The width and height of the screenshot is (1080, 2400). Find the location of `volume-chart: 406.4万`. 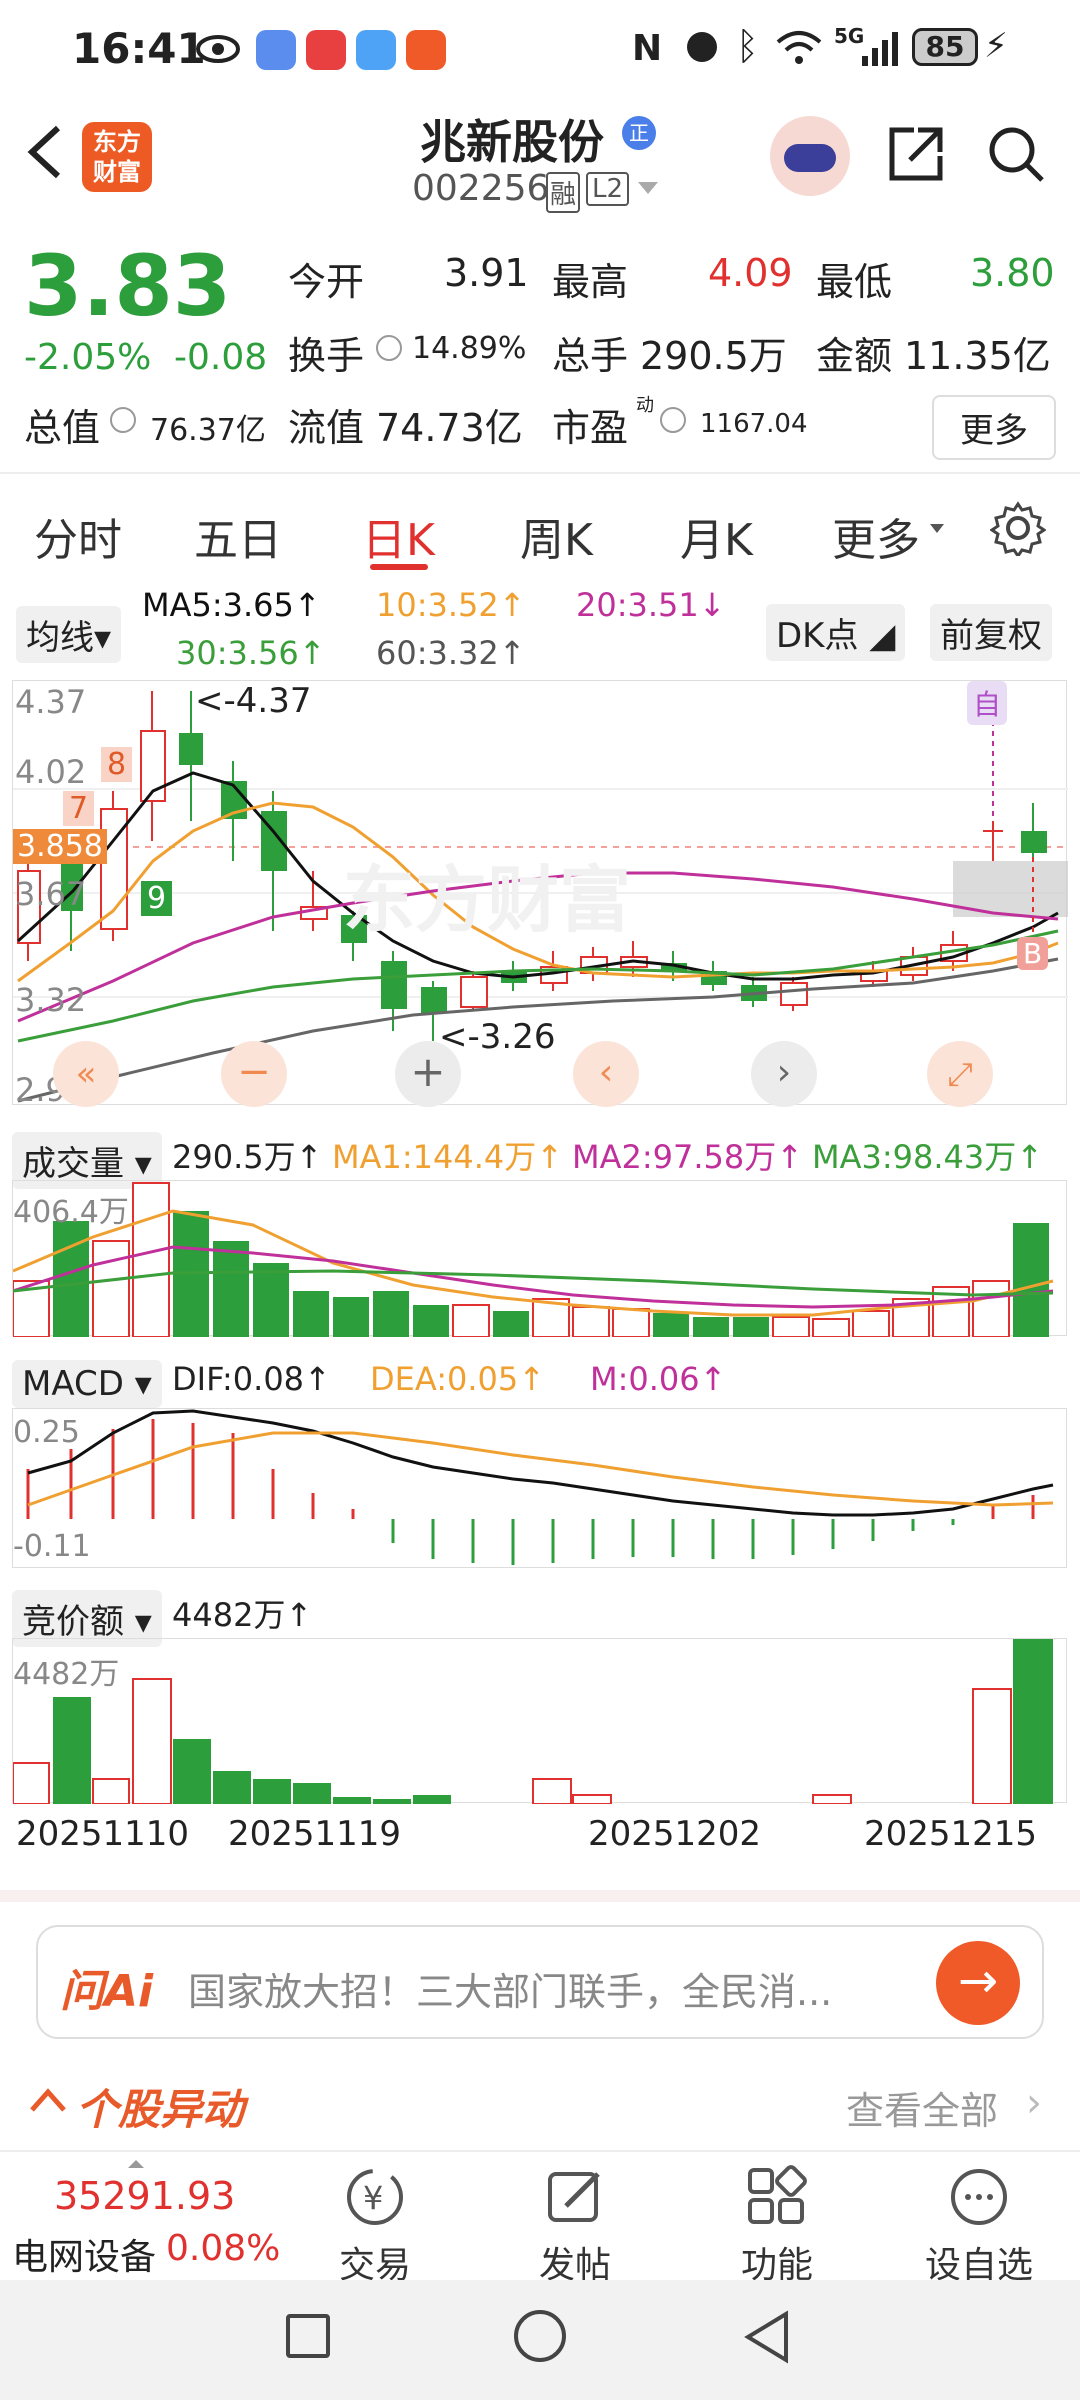

volume-chart: 406.4万 is located at coordinates (539, 1259).